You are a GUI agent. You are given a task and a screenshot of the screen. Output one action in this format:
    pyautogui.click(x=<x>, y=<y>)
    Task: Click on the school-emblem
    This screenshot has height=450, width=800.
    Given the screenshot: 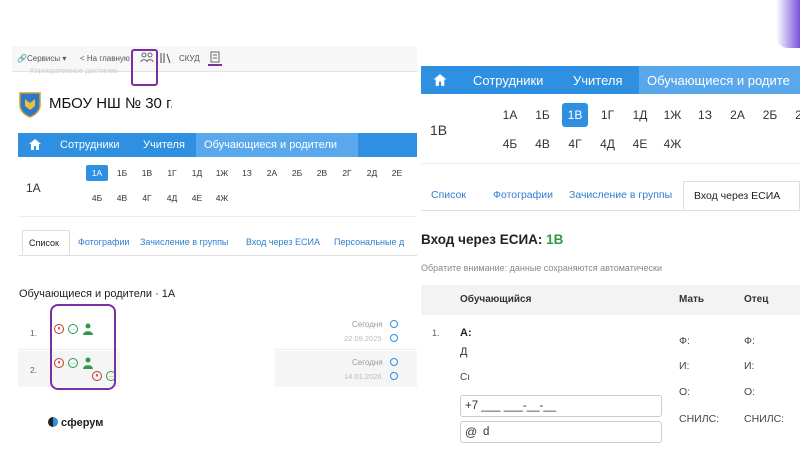 What is the action you would take?
    pyautogui.click(x=30, y=104)
    